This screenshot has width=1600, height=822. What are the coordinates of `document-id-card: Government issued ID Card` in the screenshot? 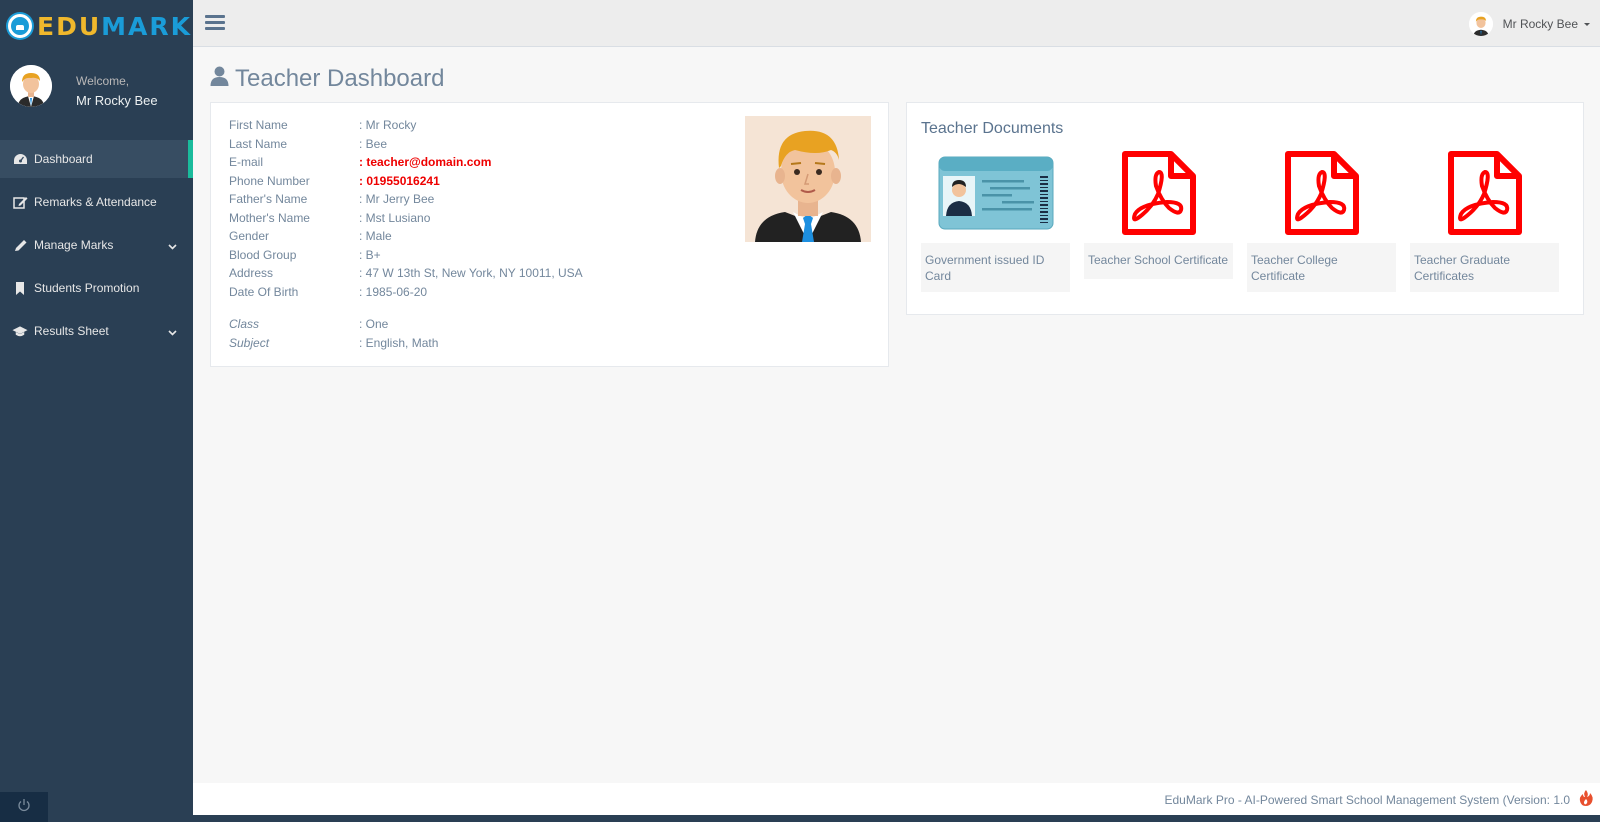 It's located at (995, 217).